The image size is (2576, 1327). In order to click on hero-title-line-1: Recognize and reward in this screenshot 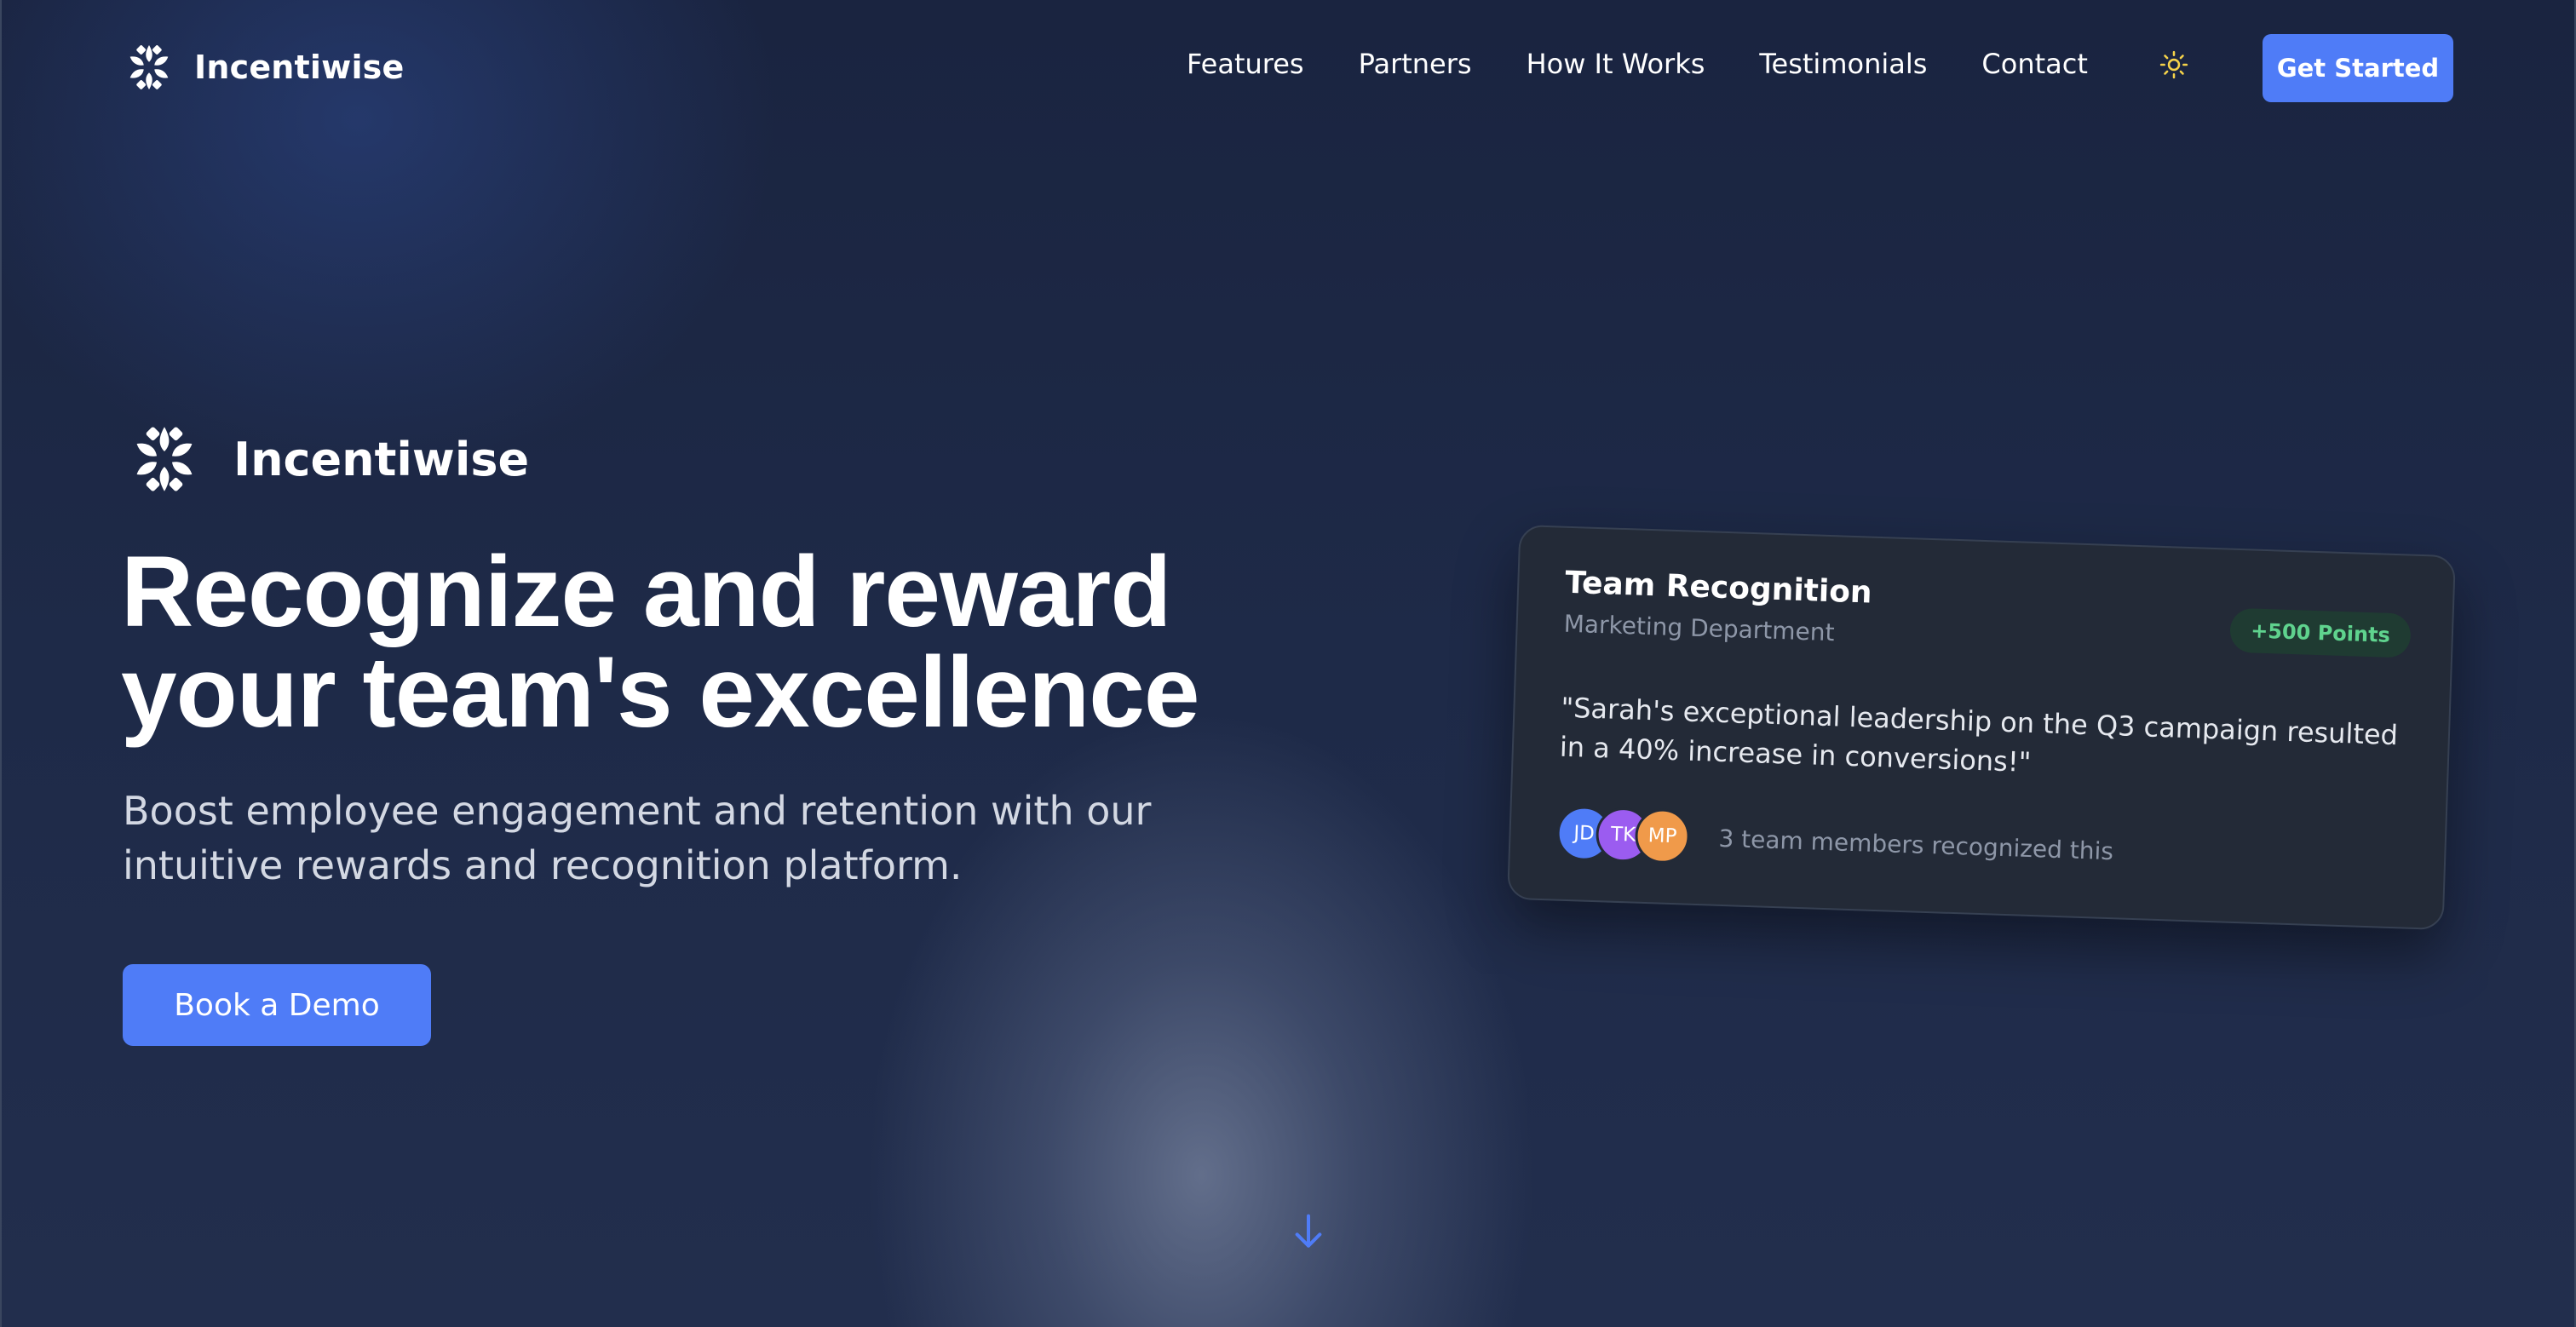, I will do `click(646, 592)`.